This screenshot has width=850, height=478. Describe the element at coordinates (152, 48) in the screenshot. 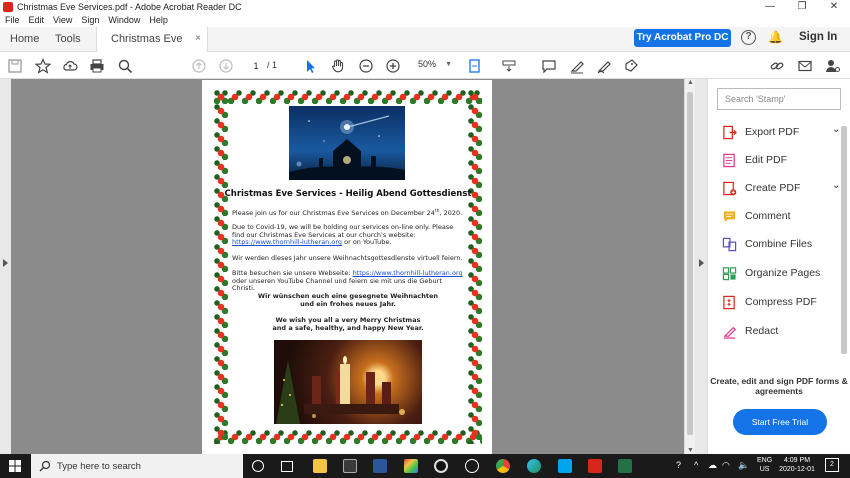

I see `tab-document: Christmas Eve Servi... ×` at that location.